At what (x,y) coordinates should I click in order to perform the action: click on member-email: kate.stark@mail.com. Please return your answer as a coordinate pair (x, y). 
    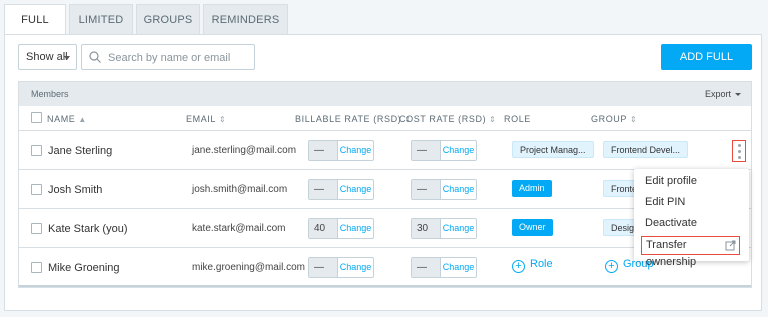
    Looking at the image, I should click on (239, 228).